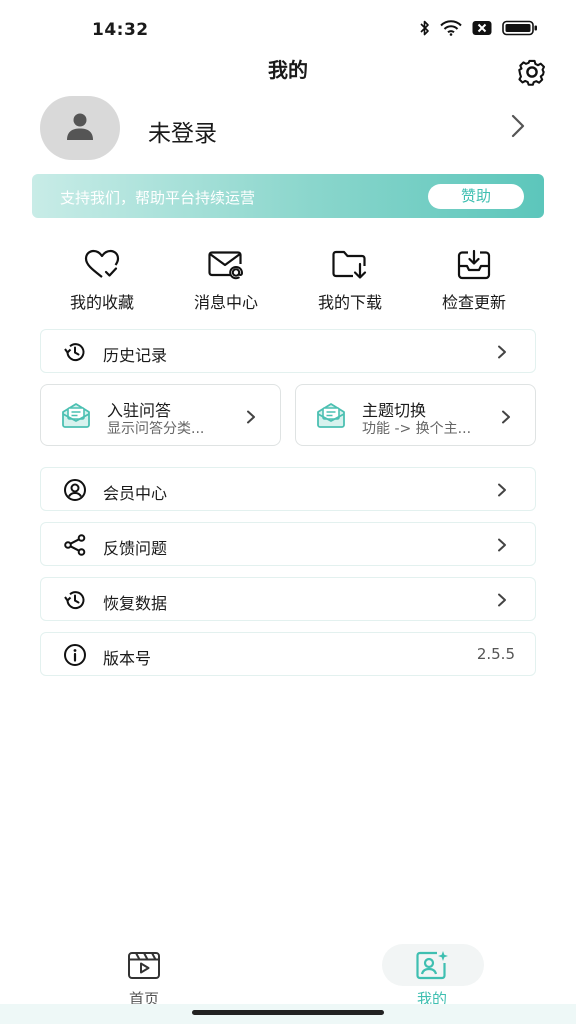 The height and width of the screenshot is (1024, 576). What do you see at coordinates (520, 28) in the screenshot?
I see `battery-icon` at bounding box center [520, 28].